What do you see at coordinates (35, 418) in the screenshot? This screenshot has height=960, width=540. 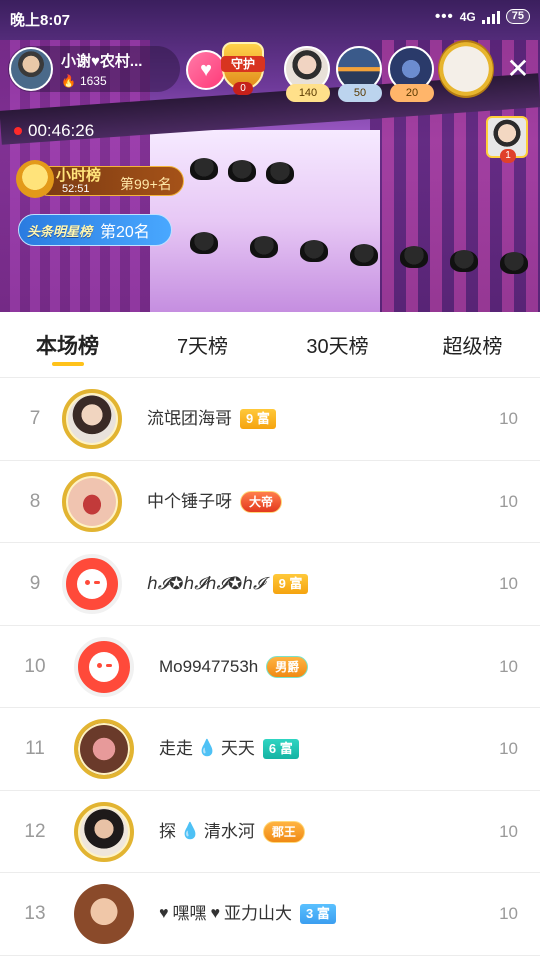 I see `rank-number: 7` at bounding box center [35, 418].